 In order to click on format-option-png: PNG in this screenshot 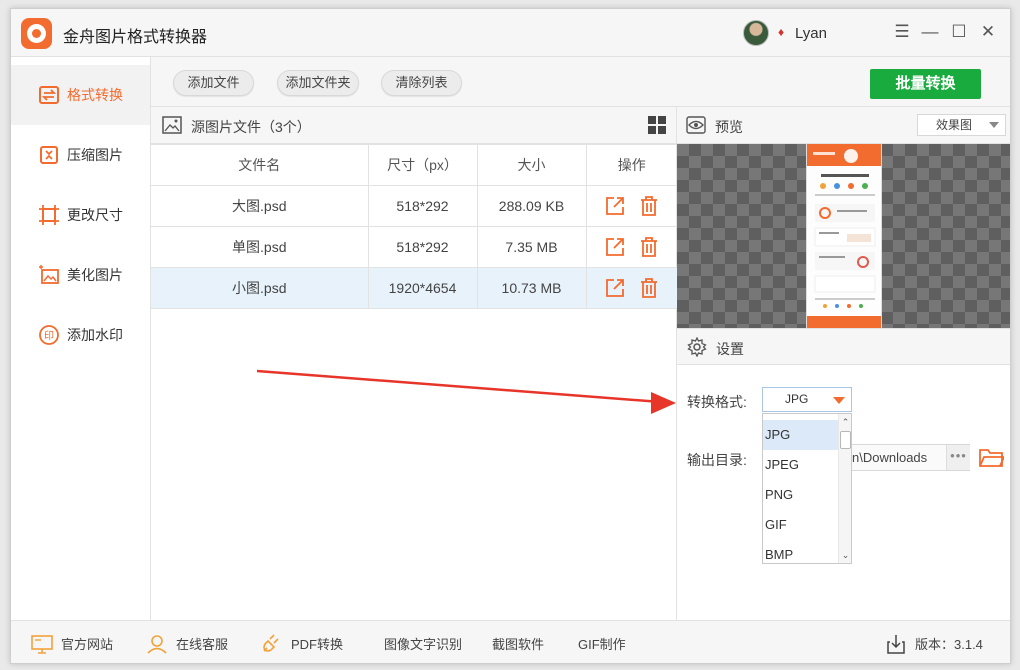, I will do `click(801, 495)`.